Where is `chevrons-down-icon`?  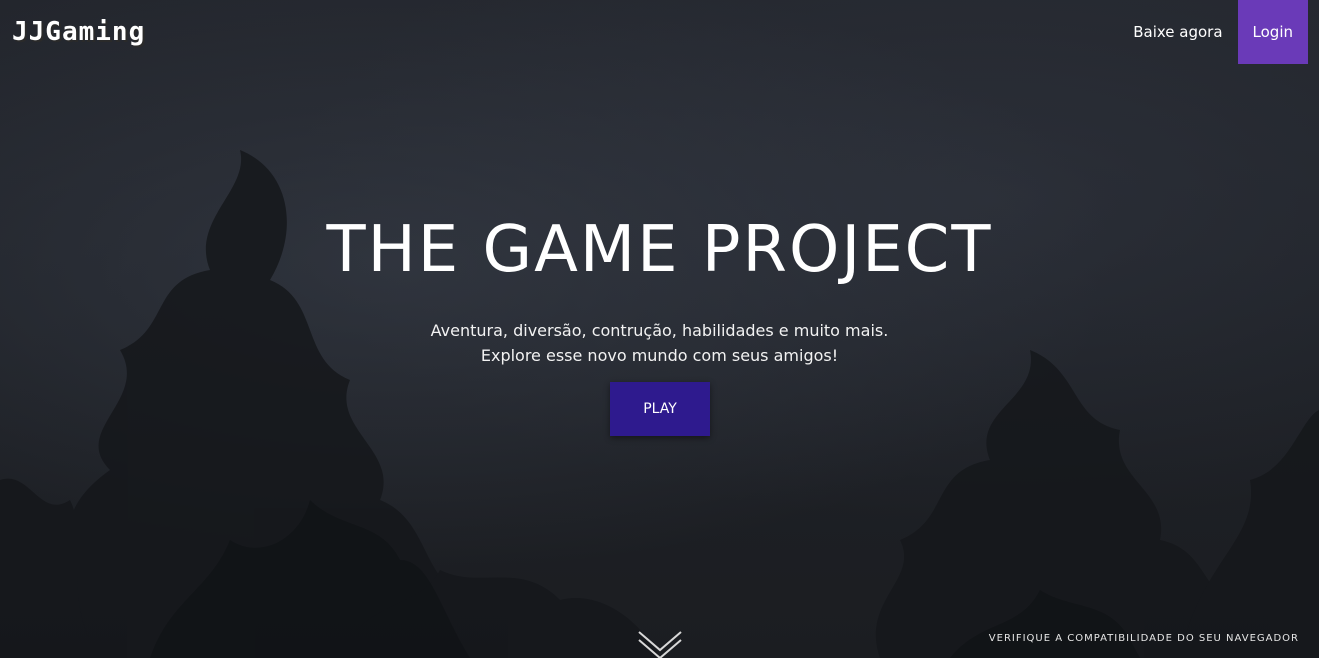
chevrons-down-icon is located at coordinates (660, 643).